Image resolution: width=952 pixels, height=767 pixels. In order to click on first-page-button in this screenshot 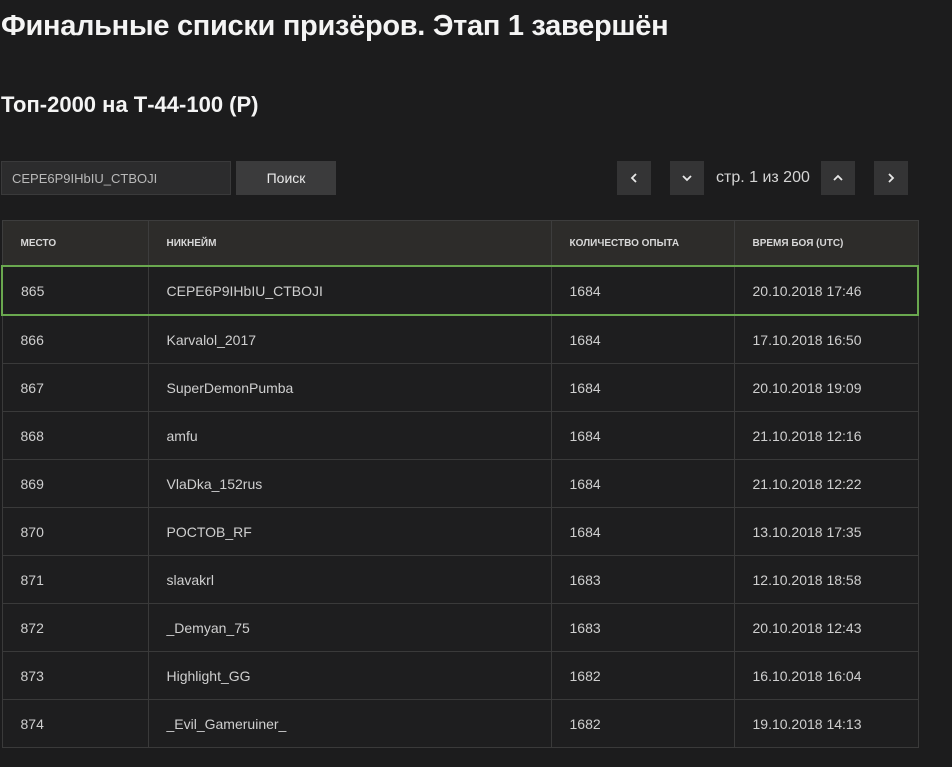, I will do `click(687, 178)`.